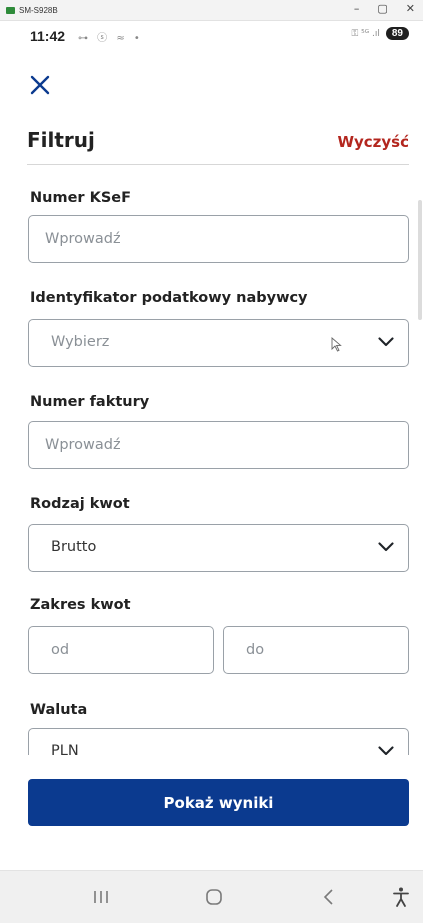 The width and height of the screenshot is (423, 923). Describe the element at coordinates (40, 85) in the screenshot. I see `close-icon` at that location.